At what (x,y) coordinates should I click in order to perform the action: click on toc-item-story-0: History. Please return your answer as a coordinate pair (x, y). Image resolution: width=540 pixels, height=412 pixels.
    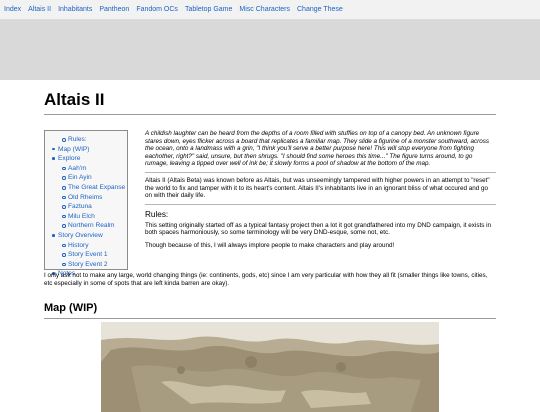
    Looking at the image, I should click on (86, 246).